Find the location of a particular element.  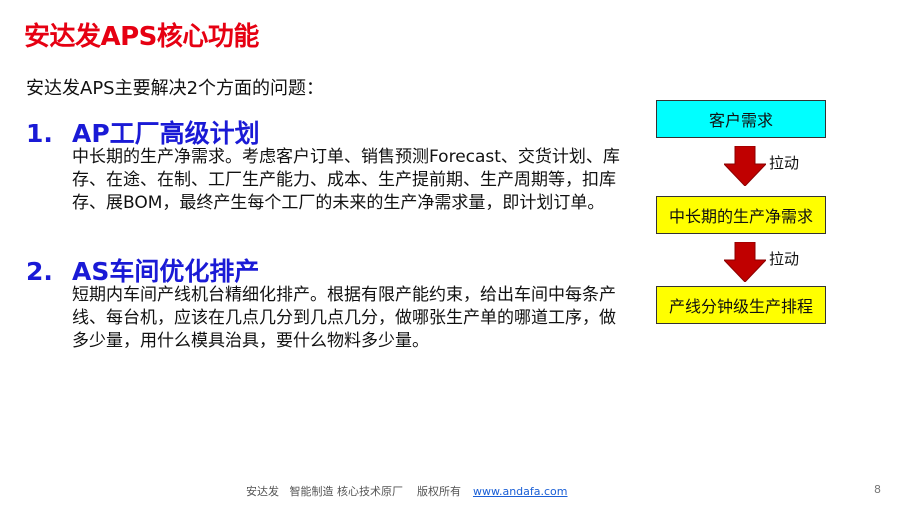

flow-arrow-label-1: 拉动 is located at coordinates (784, 163).